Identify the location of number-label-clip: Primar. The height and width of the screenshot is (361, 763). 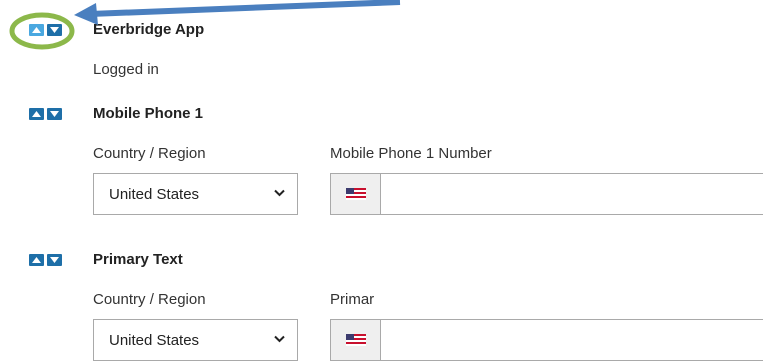
(358, 301).